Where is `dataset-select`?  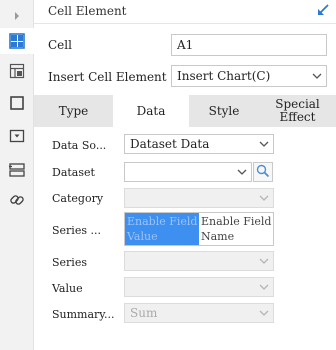
dataset-select is located at coordinates (188, 172).